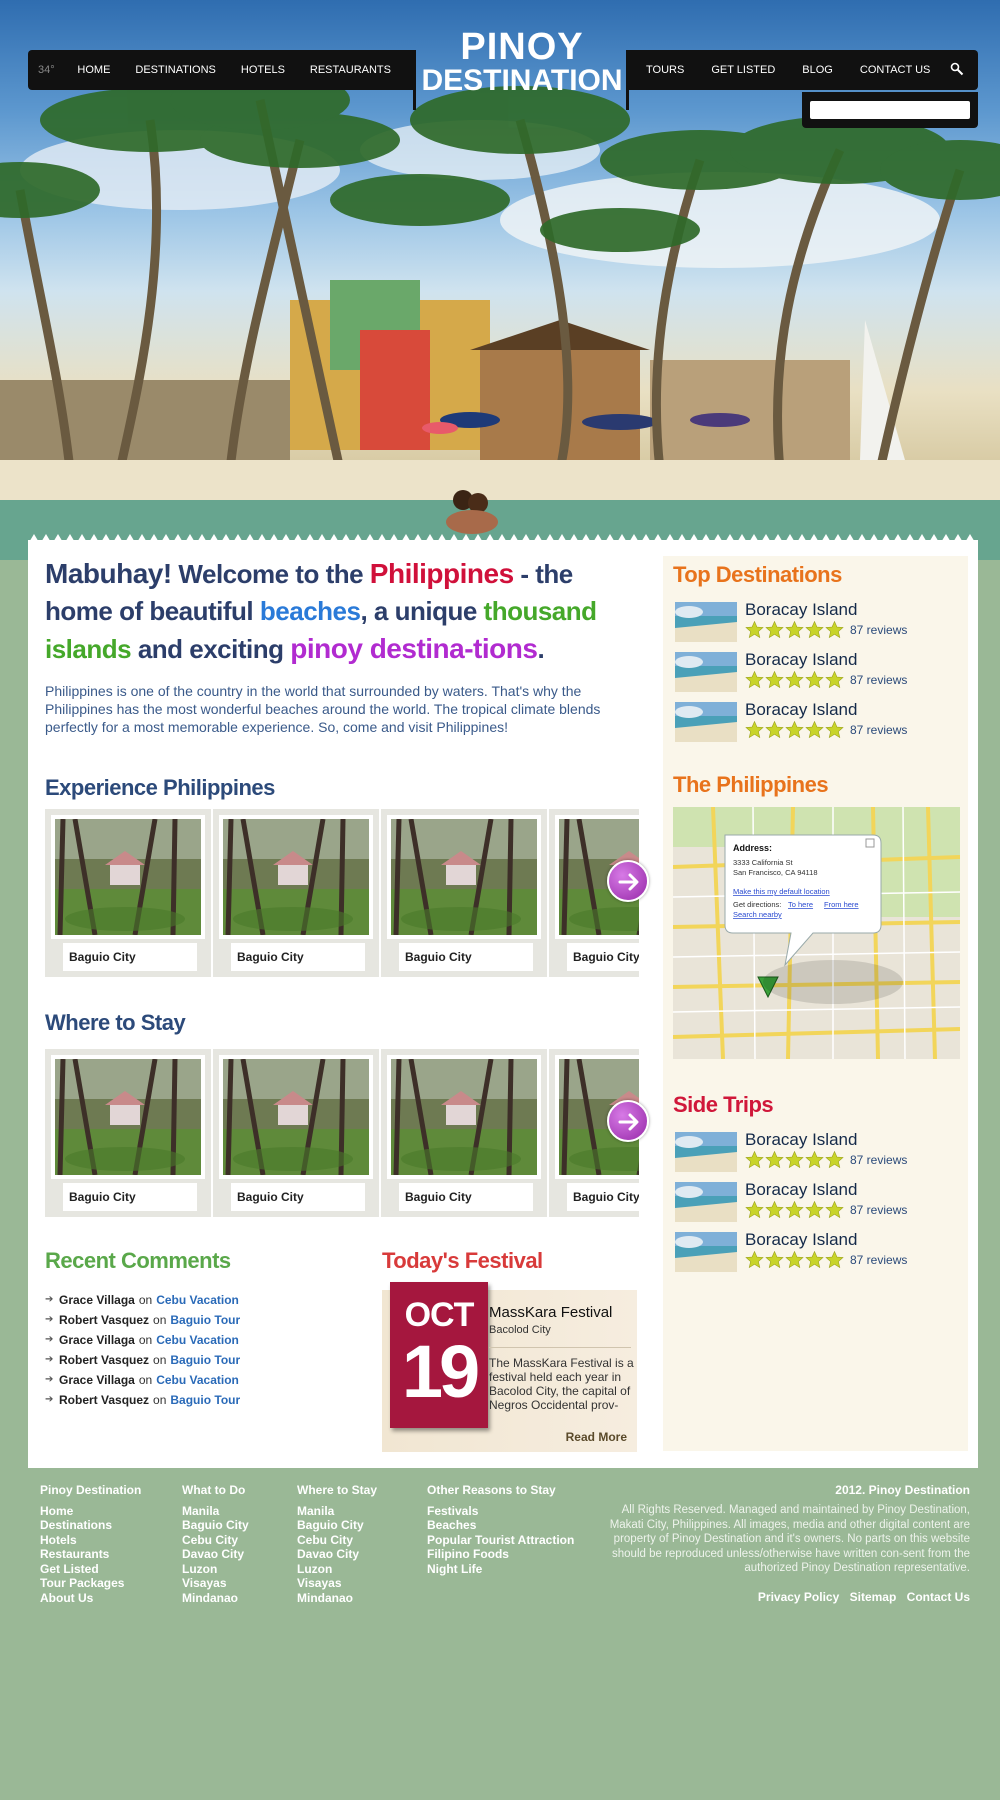 This screenshot has height=1800, width=1000. What do you see at coordinates (90, 1540) in the screenshot?
I see `footer-link: Hotels` at bounding box center [90, 1540].